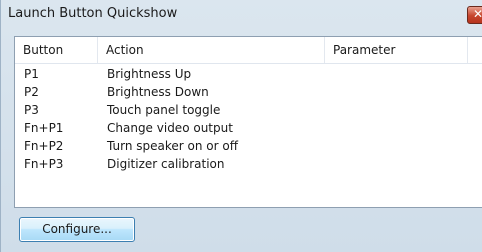 Image resolution: width=482 pixels, height=252 pixels. I want to click on action-cell: Brightness Up, so click(149, 74).